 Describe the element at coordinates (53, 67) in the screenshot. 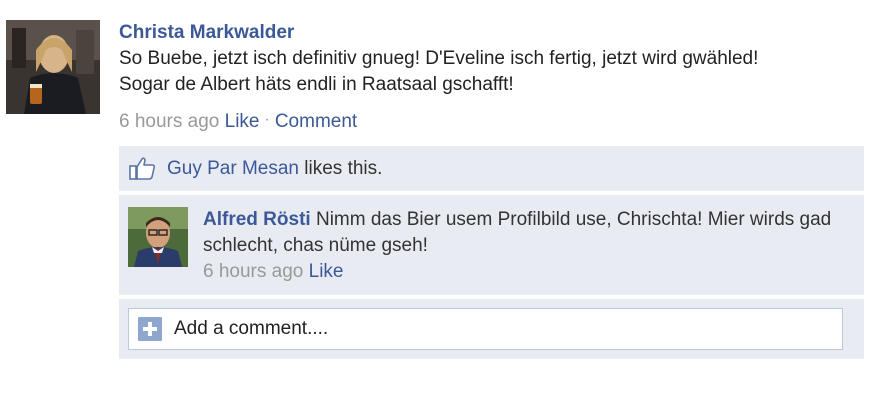

I see `post-author-avatar` at that location.